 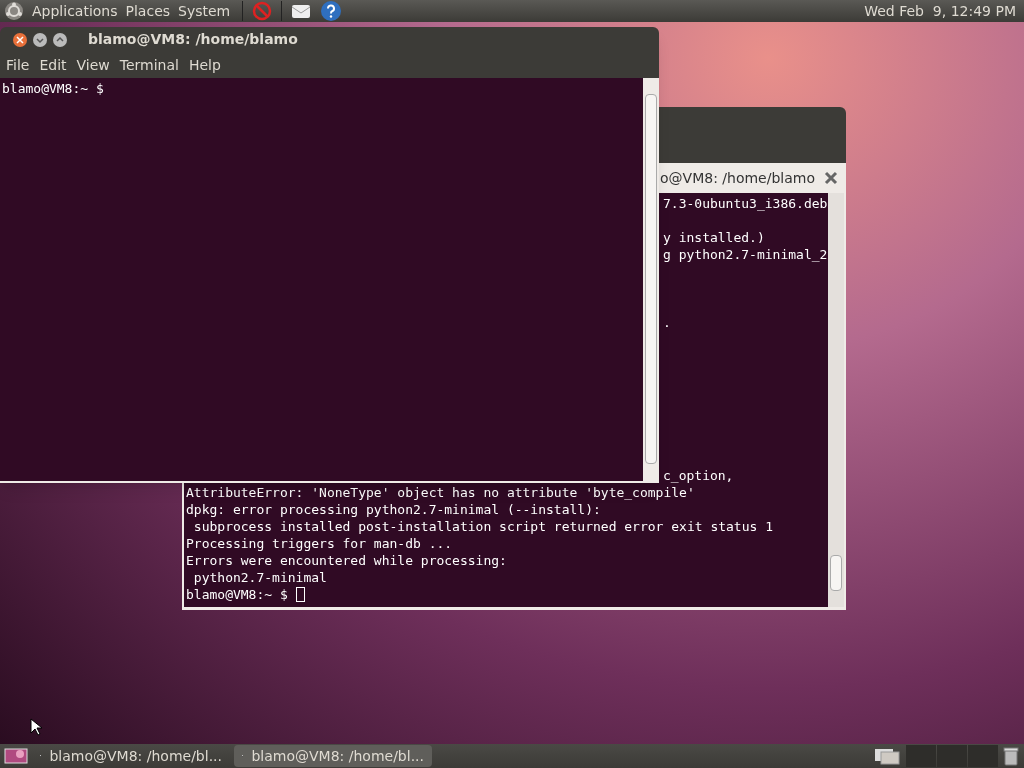 What do you see at coordinates (16, 756) in the screenshot?
I see `show-desktop-icon` at bounding box center [16, 756].